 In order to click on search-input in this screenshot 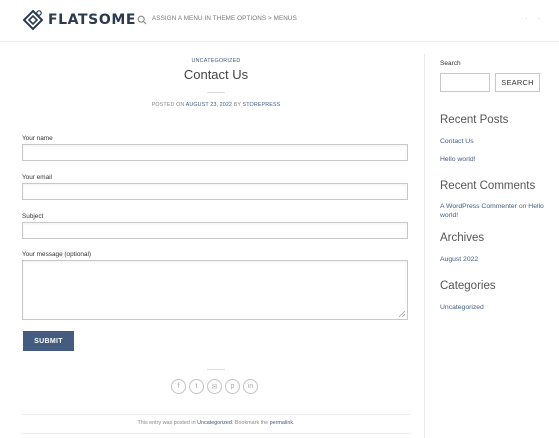, I will do `click(465, 82)`.